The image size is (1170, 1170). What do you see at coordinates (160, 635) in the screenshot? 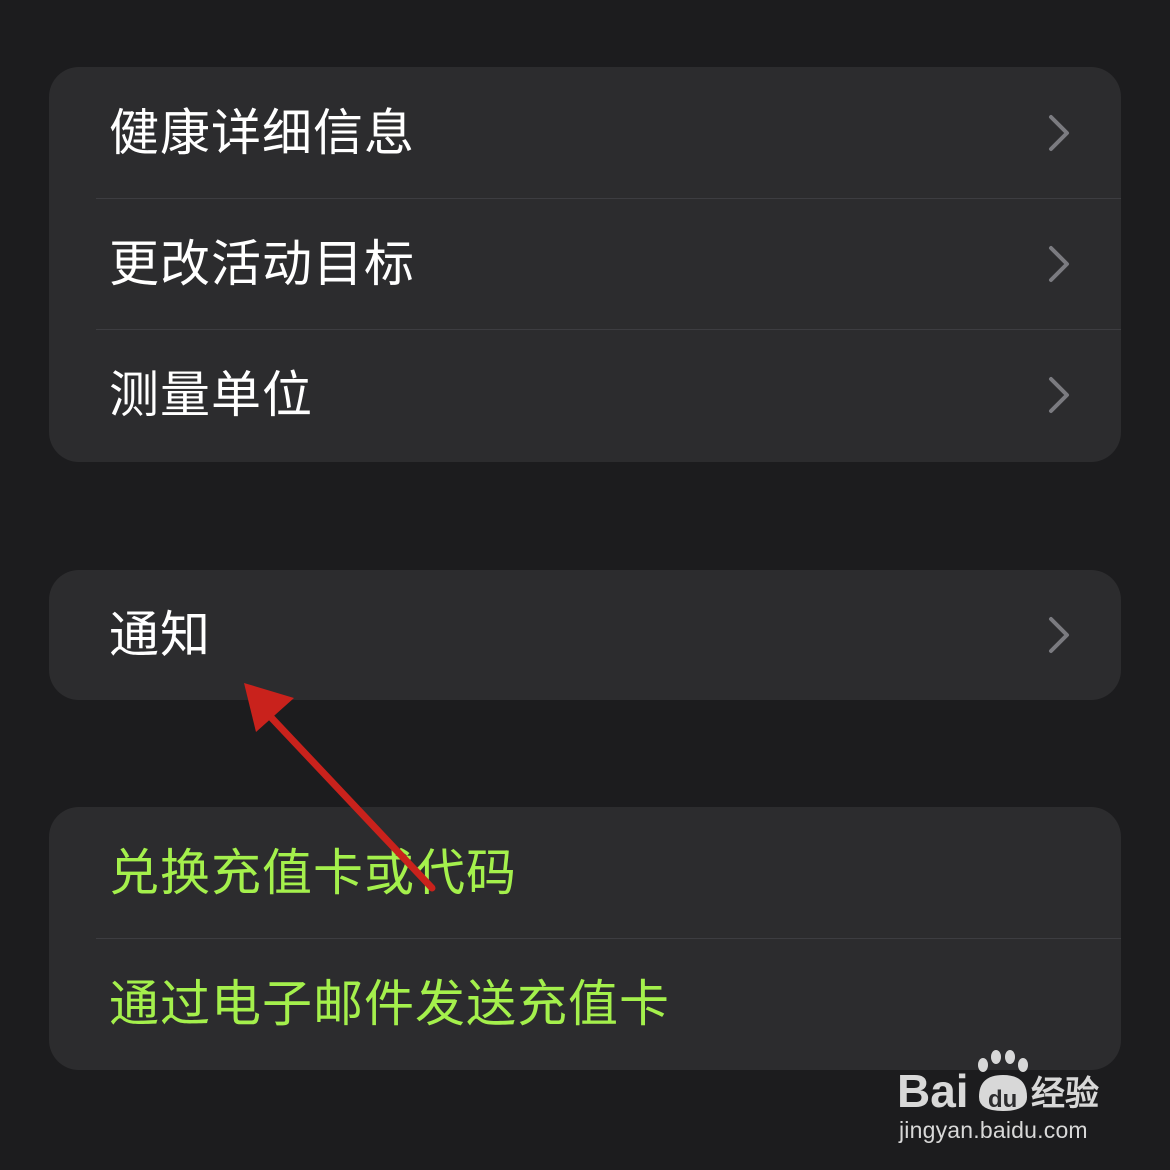
I see `row-label-notifications: 通知` at bounding box center [160, 635].